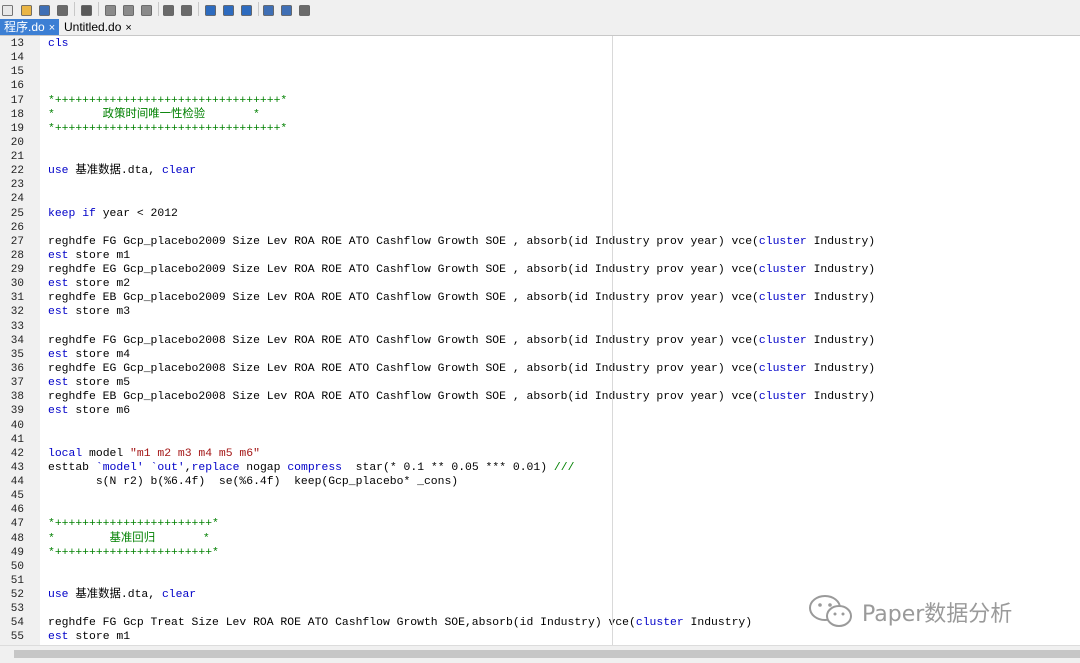 The width and height of the screenshot is (1080, 663). Describe the element at coordinates (133, 524) in the screenshot. I see `code-text: *+++++++++++++++++++++++*` at that location.